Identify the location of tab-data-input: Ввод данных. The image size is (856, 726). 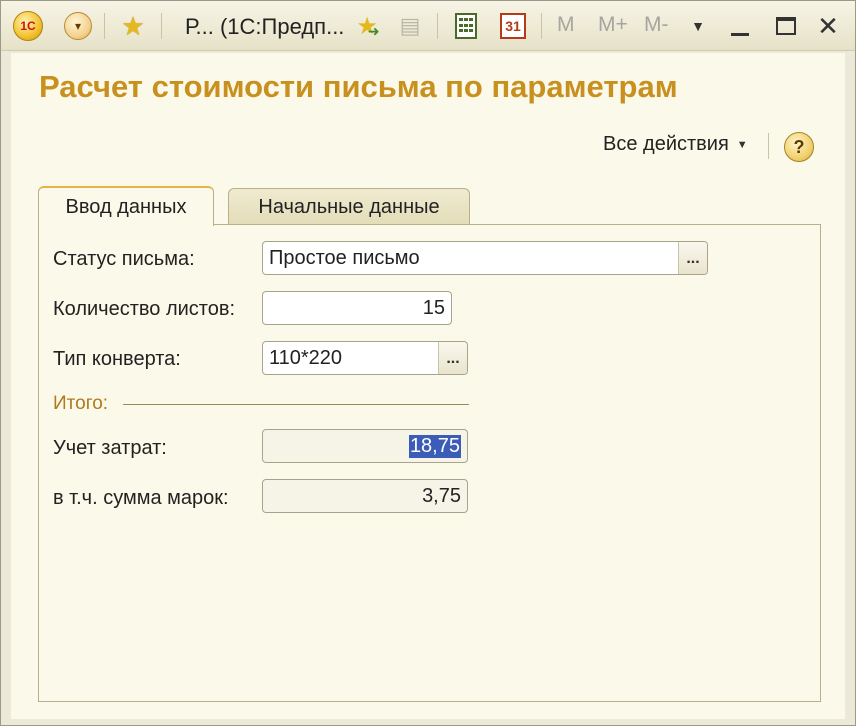
(126, 206).